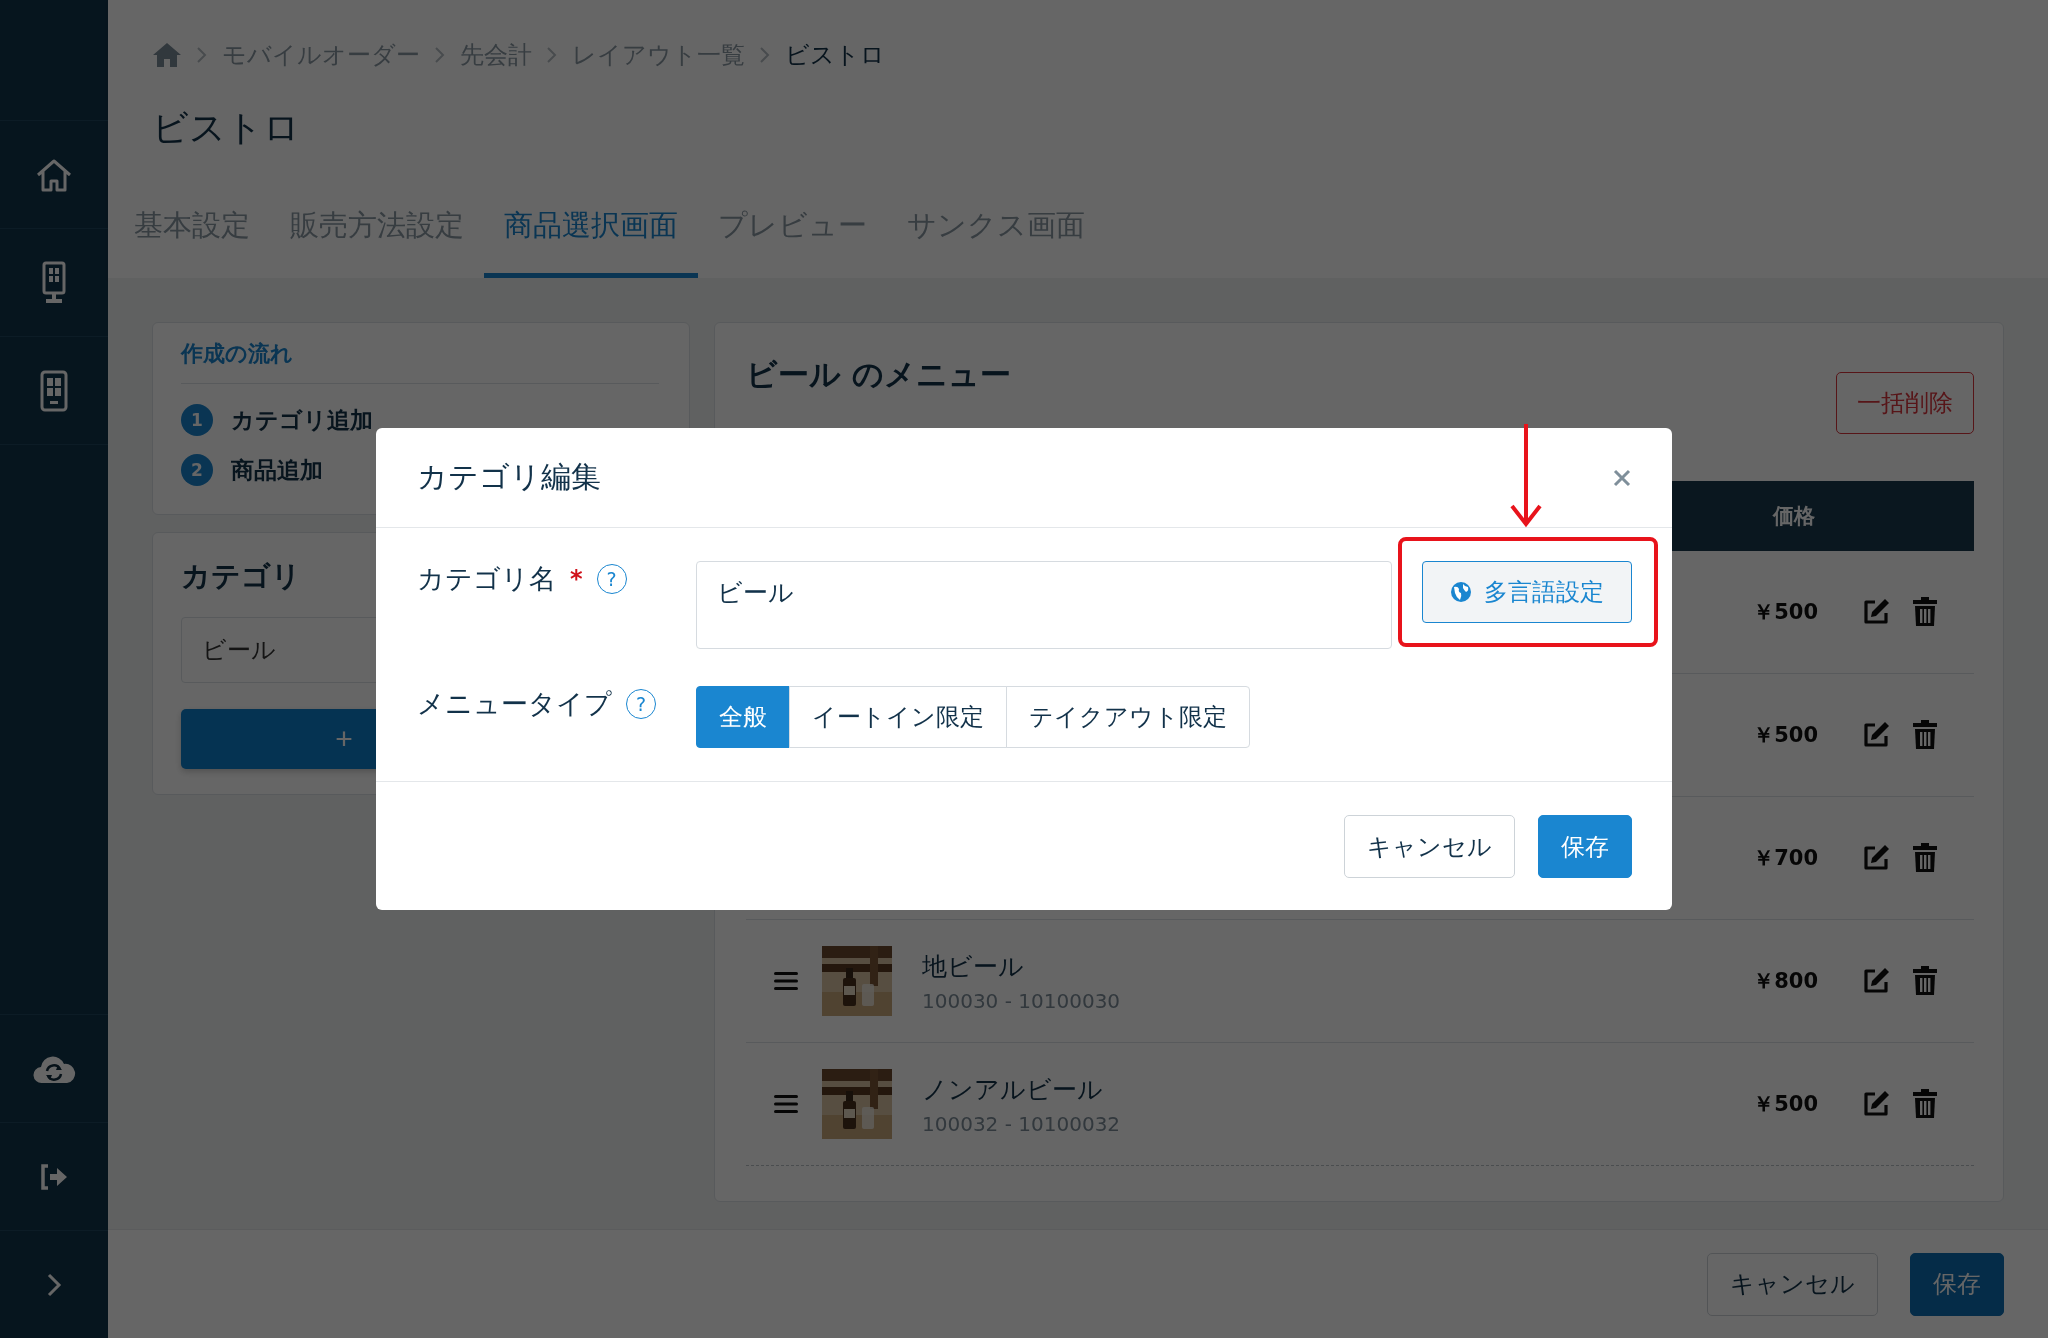 The width and height of the screenshot is (2048, 1338). Describe the element at coordinates (420, 360) in the screenshot. I see `card-title: 作成の流れ` at that location.